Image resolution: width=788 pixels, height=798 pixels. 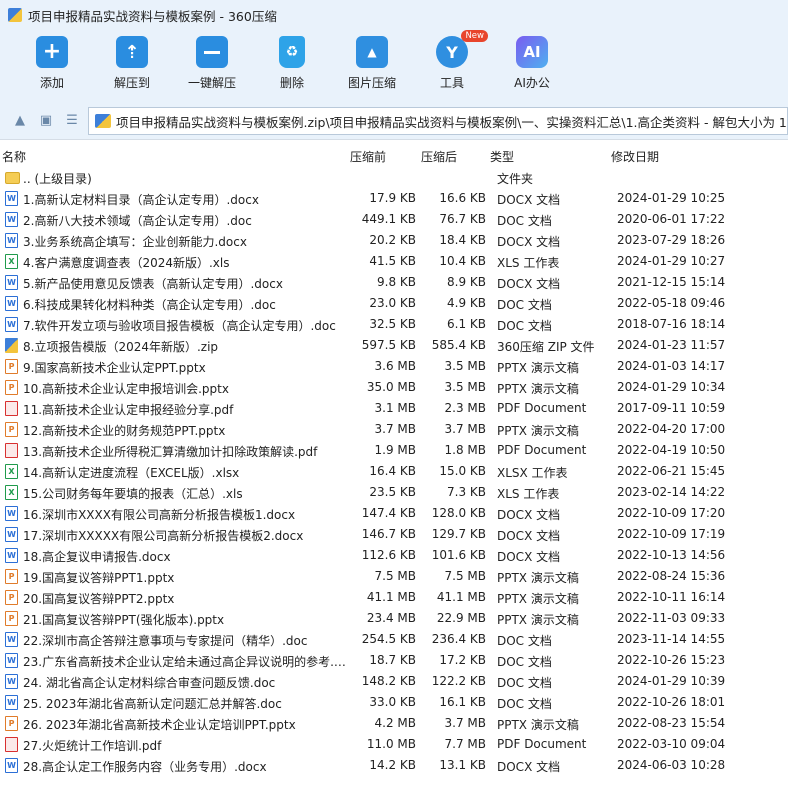 What do you see at coordinates (452, 60) in the screenshot?
I see `tools-button: New 工具` at bounding box center [452, 60].